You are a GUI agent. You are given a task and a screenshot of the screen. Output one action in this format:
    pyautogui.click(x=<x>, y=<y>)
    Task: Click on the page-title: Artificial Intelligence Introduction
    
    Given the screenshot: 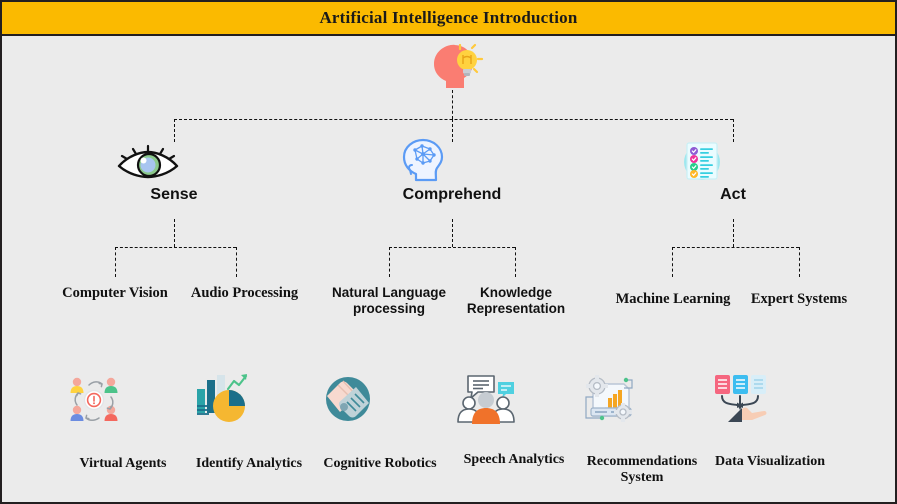 What is the action you would take?
    pyautogui.click(x=448, y=17)
    